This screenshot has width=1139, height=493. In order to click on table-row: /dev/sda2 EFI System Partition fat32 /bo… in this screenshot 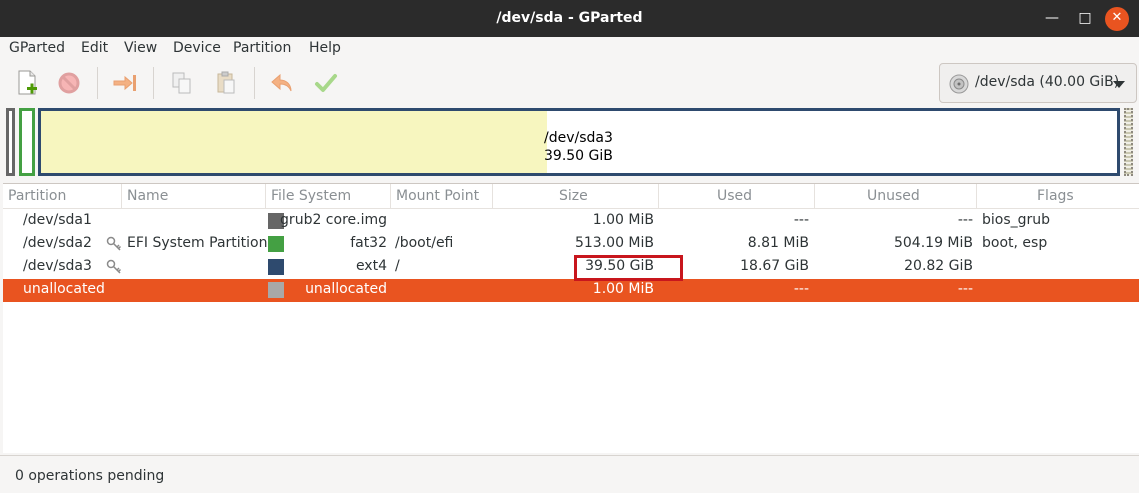, I will do `click(571, 244)`.